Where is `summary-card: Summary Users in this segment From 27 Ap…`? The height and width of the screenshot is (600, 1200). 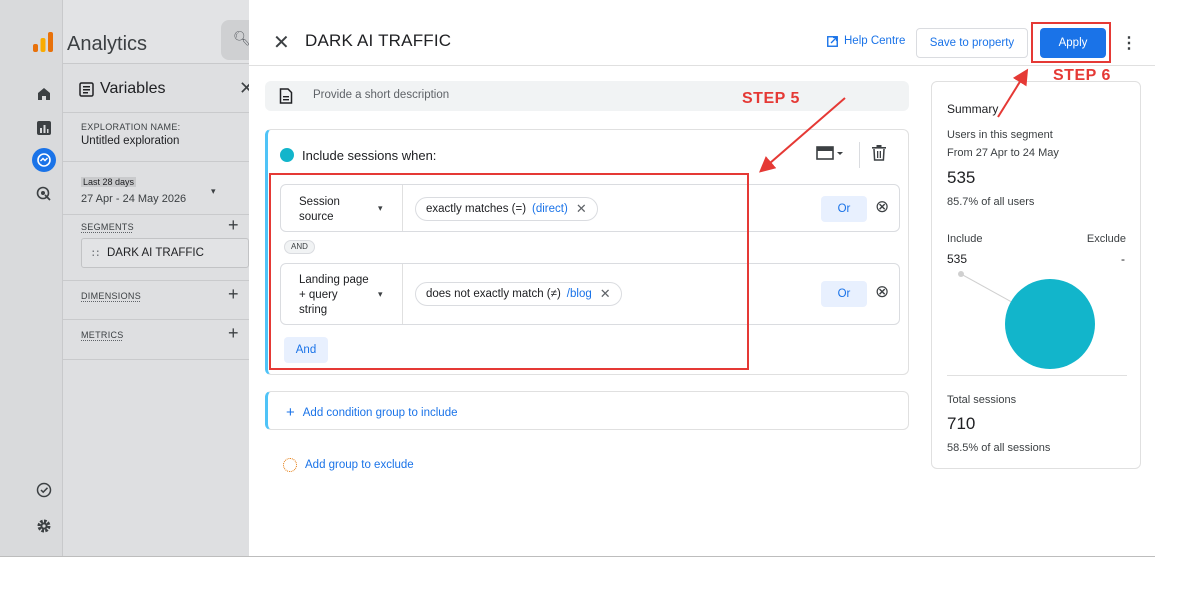
summary-card: Summary Users in this segment From 27 Ap… is located at coordinates (1036, 275).